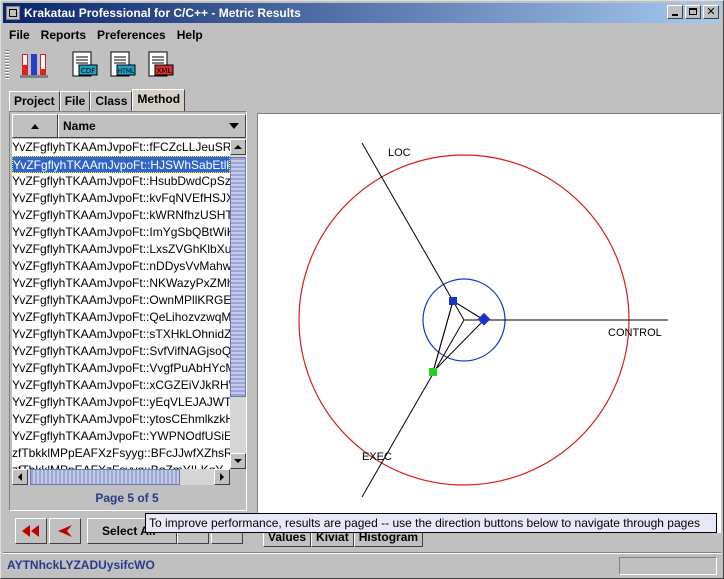  What do you see at coordinates (189, 35) in the screenshot?
I see `menu-help: Help` at bounding box center [189, 35].